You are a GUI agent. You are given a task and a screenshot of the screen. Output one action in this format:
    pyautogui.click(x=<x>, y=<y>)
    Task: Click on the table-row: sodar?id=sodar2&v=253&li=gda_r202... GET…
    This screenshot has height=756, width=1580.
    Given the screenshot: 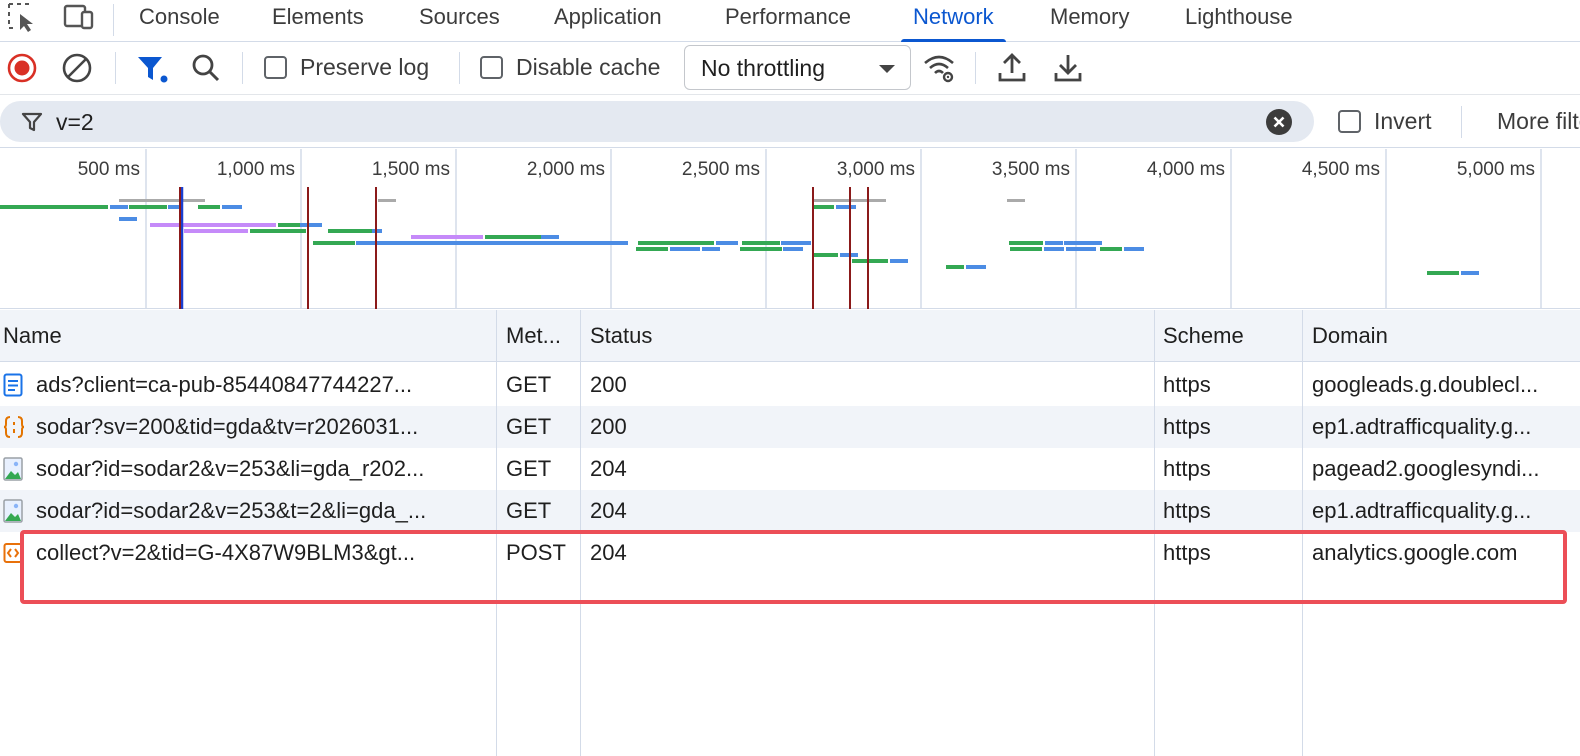 What is the action you would take?
    pyautogui.click(x=790, y=469)
    